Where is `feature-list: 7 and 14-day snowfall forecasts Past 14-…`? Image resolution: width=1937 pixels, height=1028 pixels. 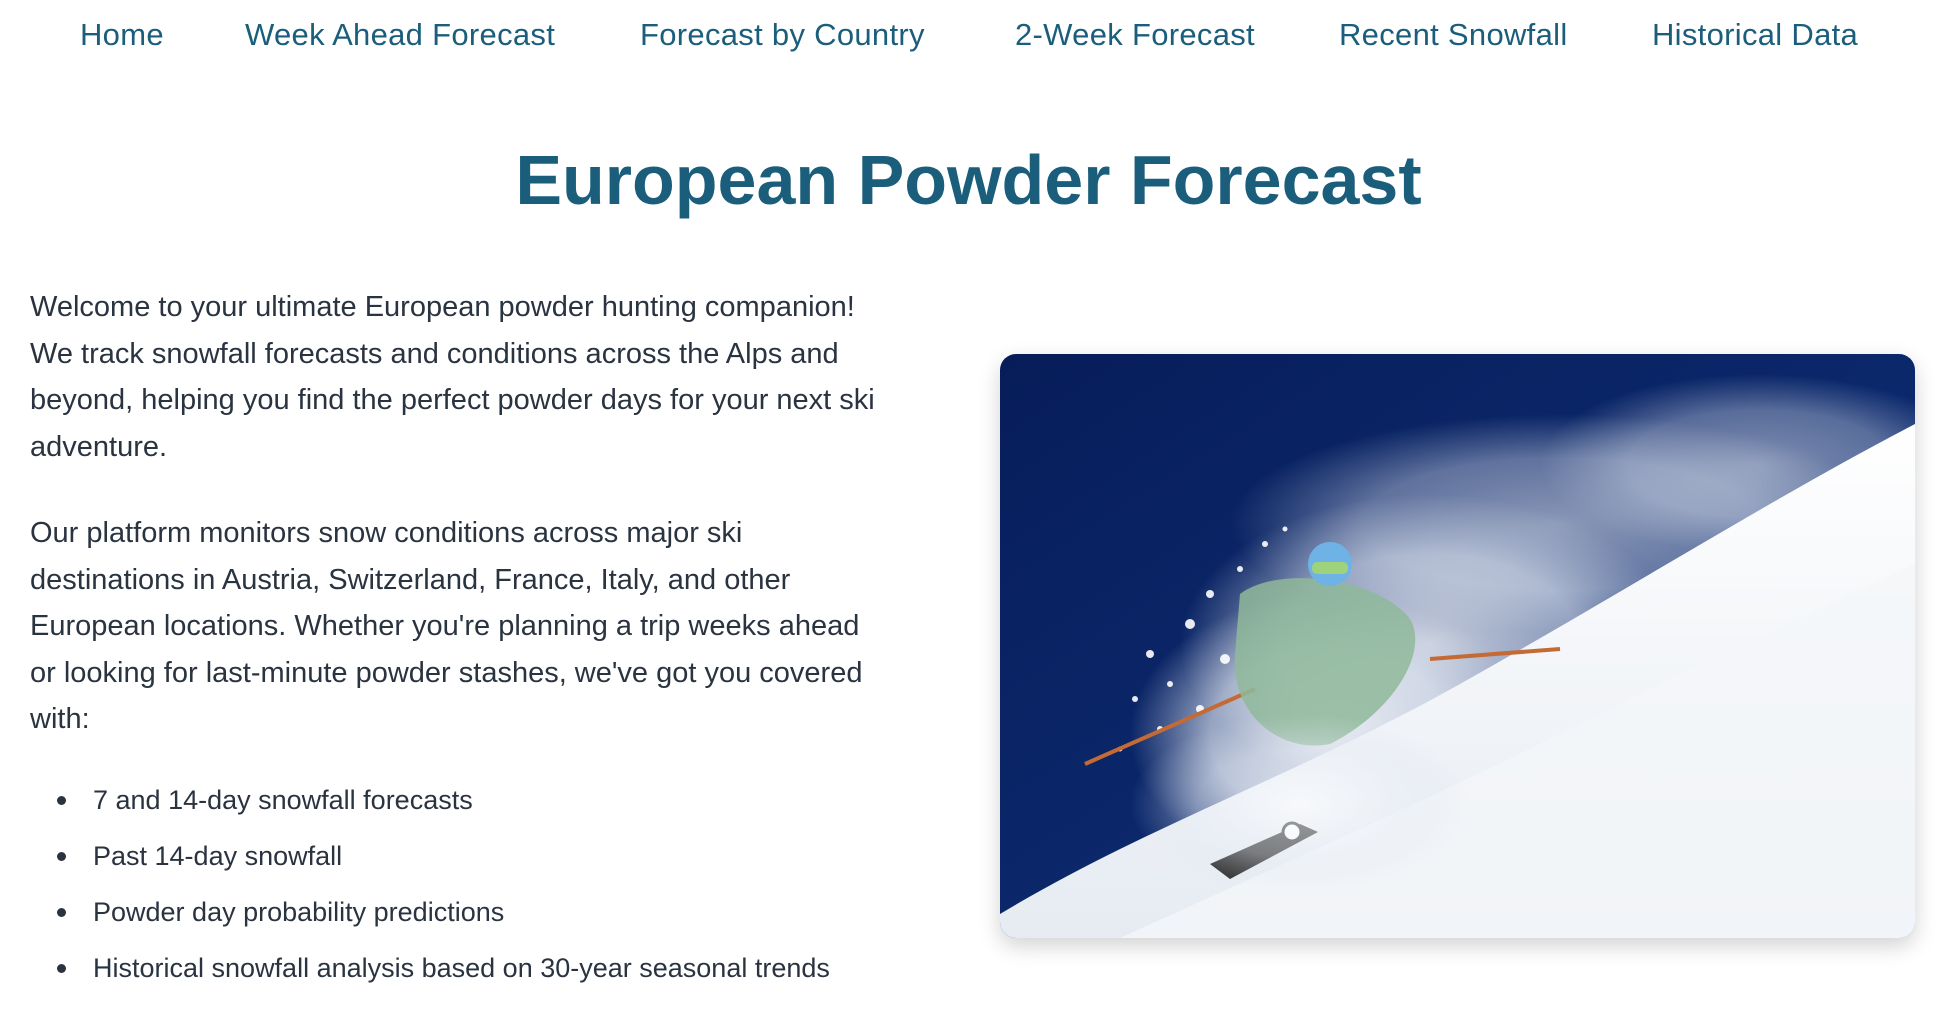 feature-list: 7 and 14-day snowfall forecasts Past 14-… is located at coordinates (455, 892).